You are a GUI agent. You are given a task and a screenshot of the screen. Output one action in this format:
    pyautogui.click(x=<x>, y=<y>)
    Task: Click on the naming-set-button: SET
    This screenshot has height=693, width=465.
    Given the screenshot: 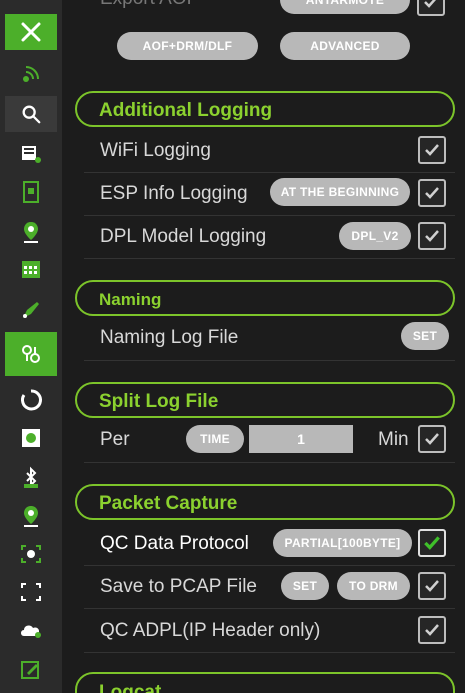 What is the action you would take?
    pyautogui.click(x=425, y=336)
    